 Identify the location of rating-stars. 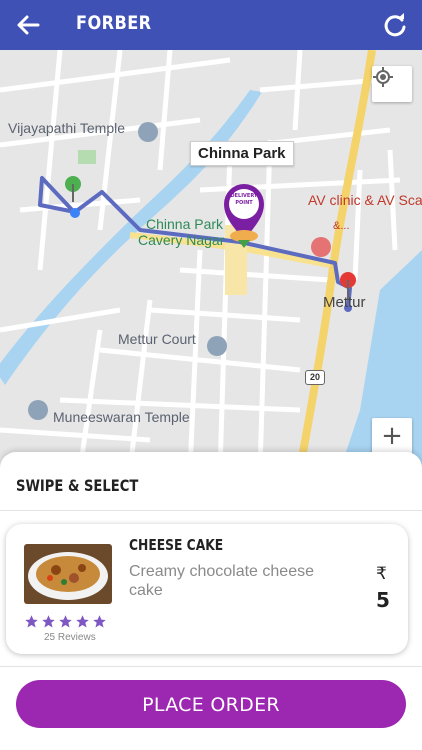
(65, 621).